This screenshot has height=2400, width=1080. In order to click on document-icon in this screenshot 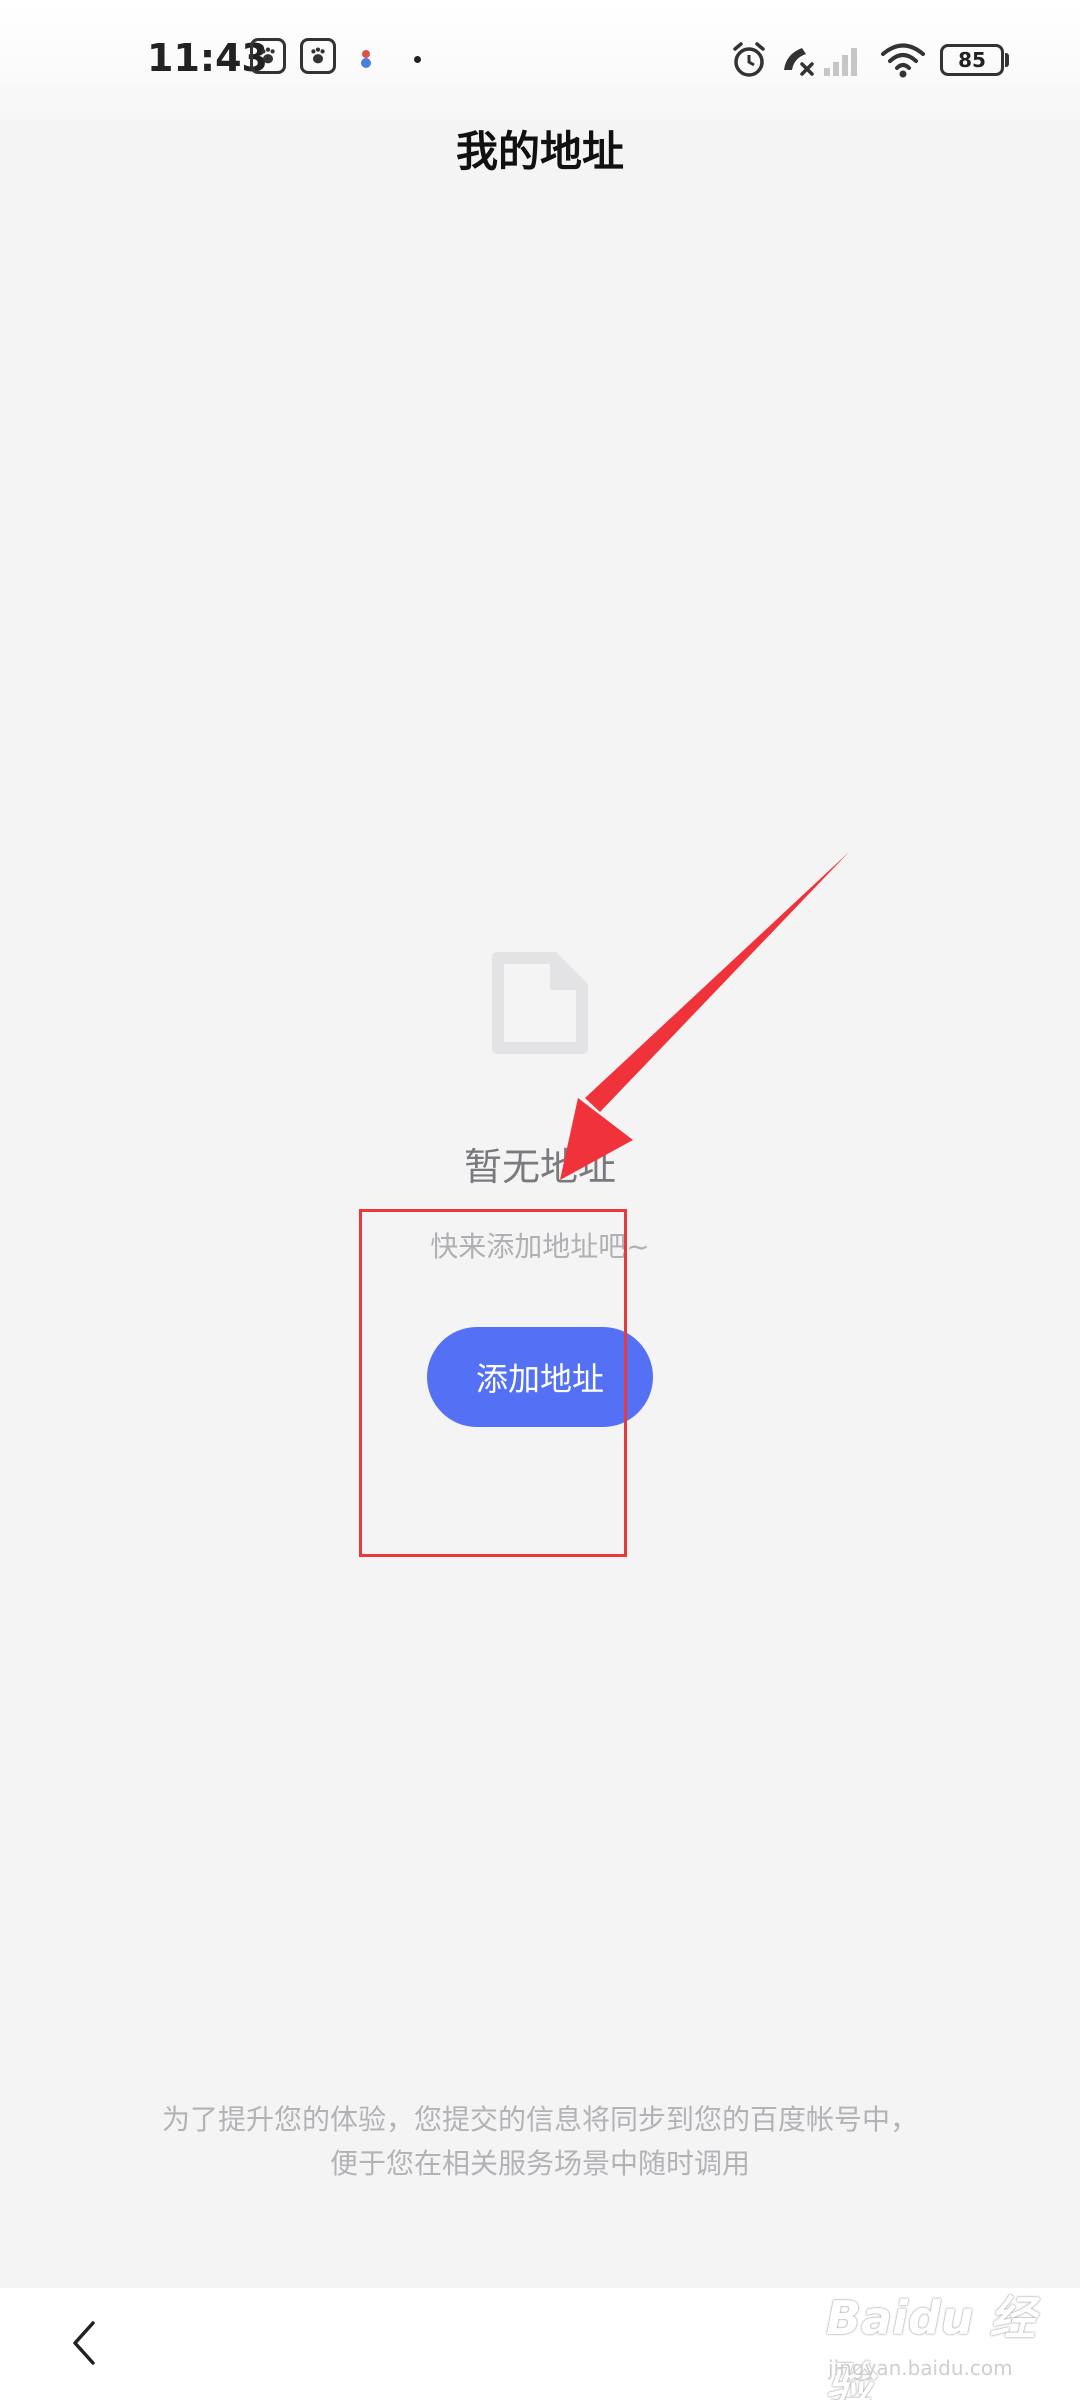, I will do `click(540, 1003)`.